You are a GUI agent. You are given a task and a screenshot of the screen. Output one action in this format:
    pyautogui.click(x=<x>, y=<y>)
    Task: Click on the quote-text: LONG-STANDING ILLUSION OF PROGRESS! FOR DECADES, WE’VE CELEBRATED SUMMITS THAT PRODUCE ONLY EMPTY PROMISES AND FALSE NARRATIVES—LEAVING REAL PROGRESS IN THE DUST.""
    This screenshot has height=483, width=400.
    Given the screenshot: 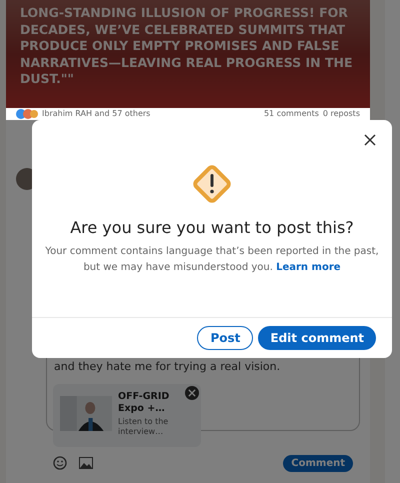 What is the action you would take?
    pyautogui.click(x=186, y=46)
    